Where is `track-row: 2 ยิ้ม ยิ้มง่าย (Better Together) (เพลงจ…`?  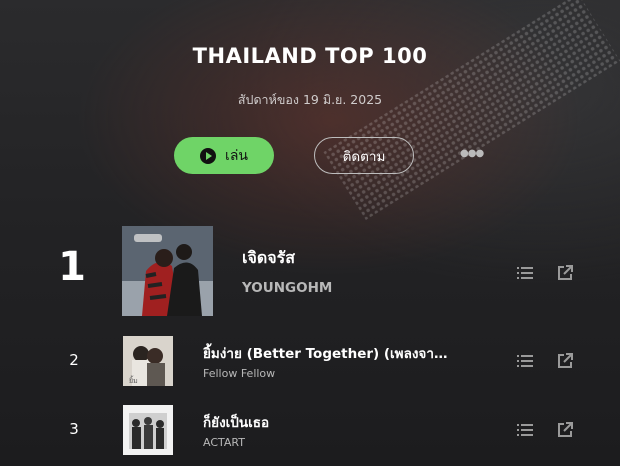
track-row: 2 ยิ้ม ยิ้มง่าย (Better Together) (เพลงจ… is located at coordinates (310, 361).